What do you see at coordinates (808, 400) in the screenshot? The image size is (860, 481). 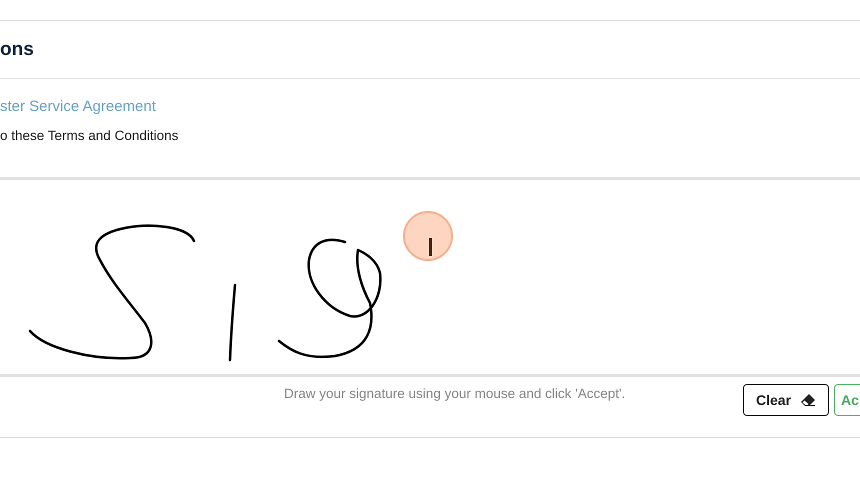 I see `eraser-icon` at bounding box center [808, 400].